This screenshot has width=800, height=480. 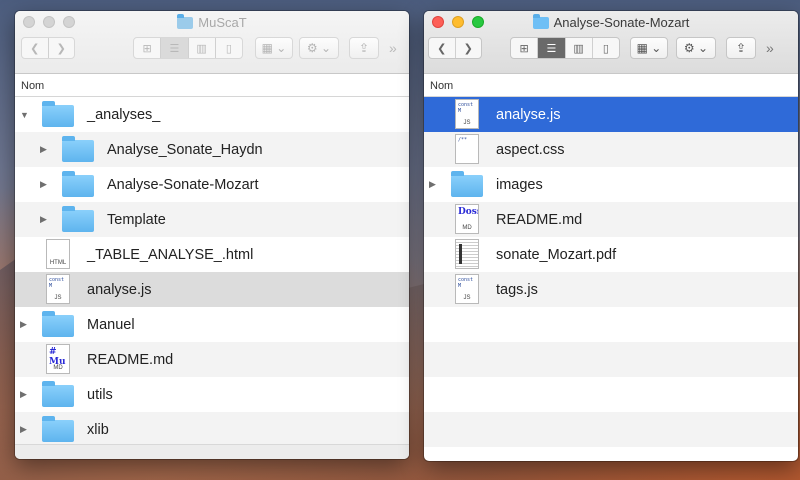 I want to click on file-row: const M JS tags.js, so click(x=611, y=289).